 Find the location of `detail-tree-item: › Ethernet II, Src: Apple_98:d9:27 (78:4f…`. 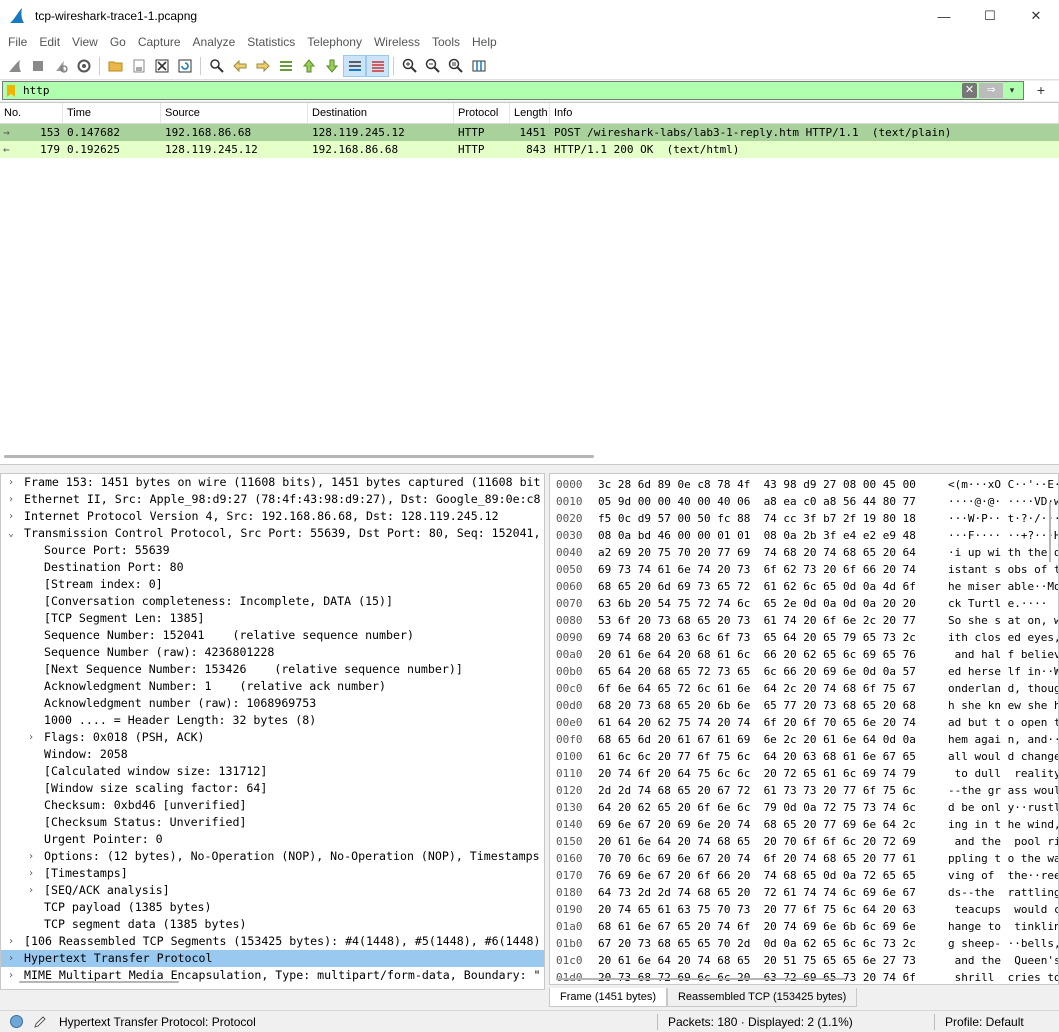

detail-tree-item: › Ethernet II, Src: Apple_98:d9:27 (78:4f… is located at coordinates (272, 499).